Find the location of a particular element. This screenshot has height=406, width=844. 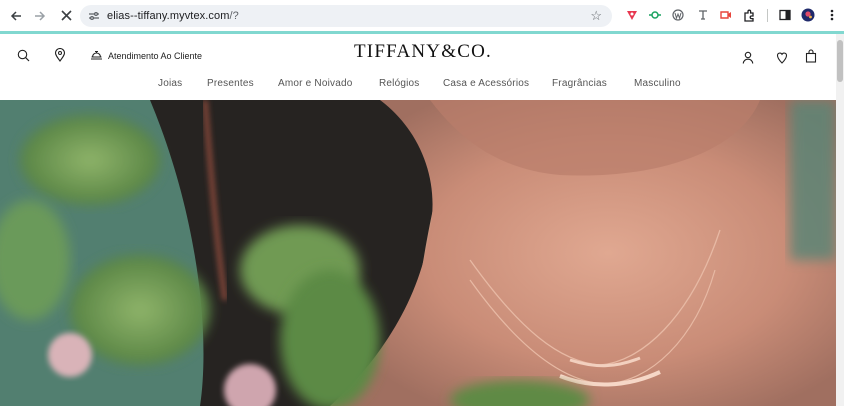

record-extension-icon is located at coordinates (726, 15).